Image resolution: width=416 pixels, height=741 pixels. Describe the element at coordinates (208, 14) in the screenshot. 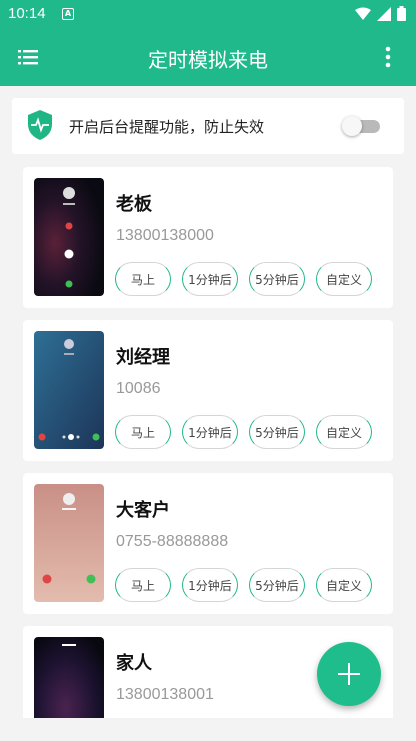

I see `status-bar: 10:14 A` at that location.